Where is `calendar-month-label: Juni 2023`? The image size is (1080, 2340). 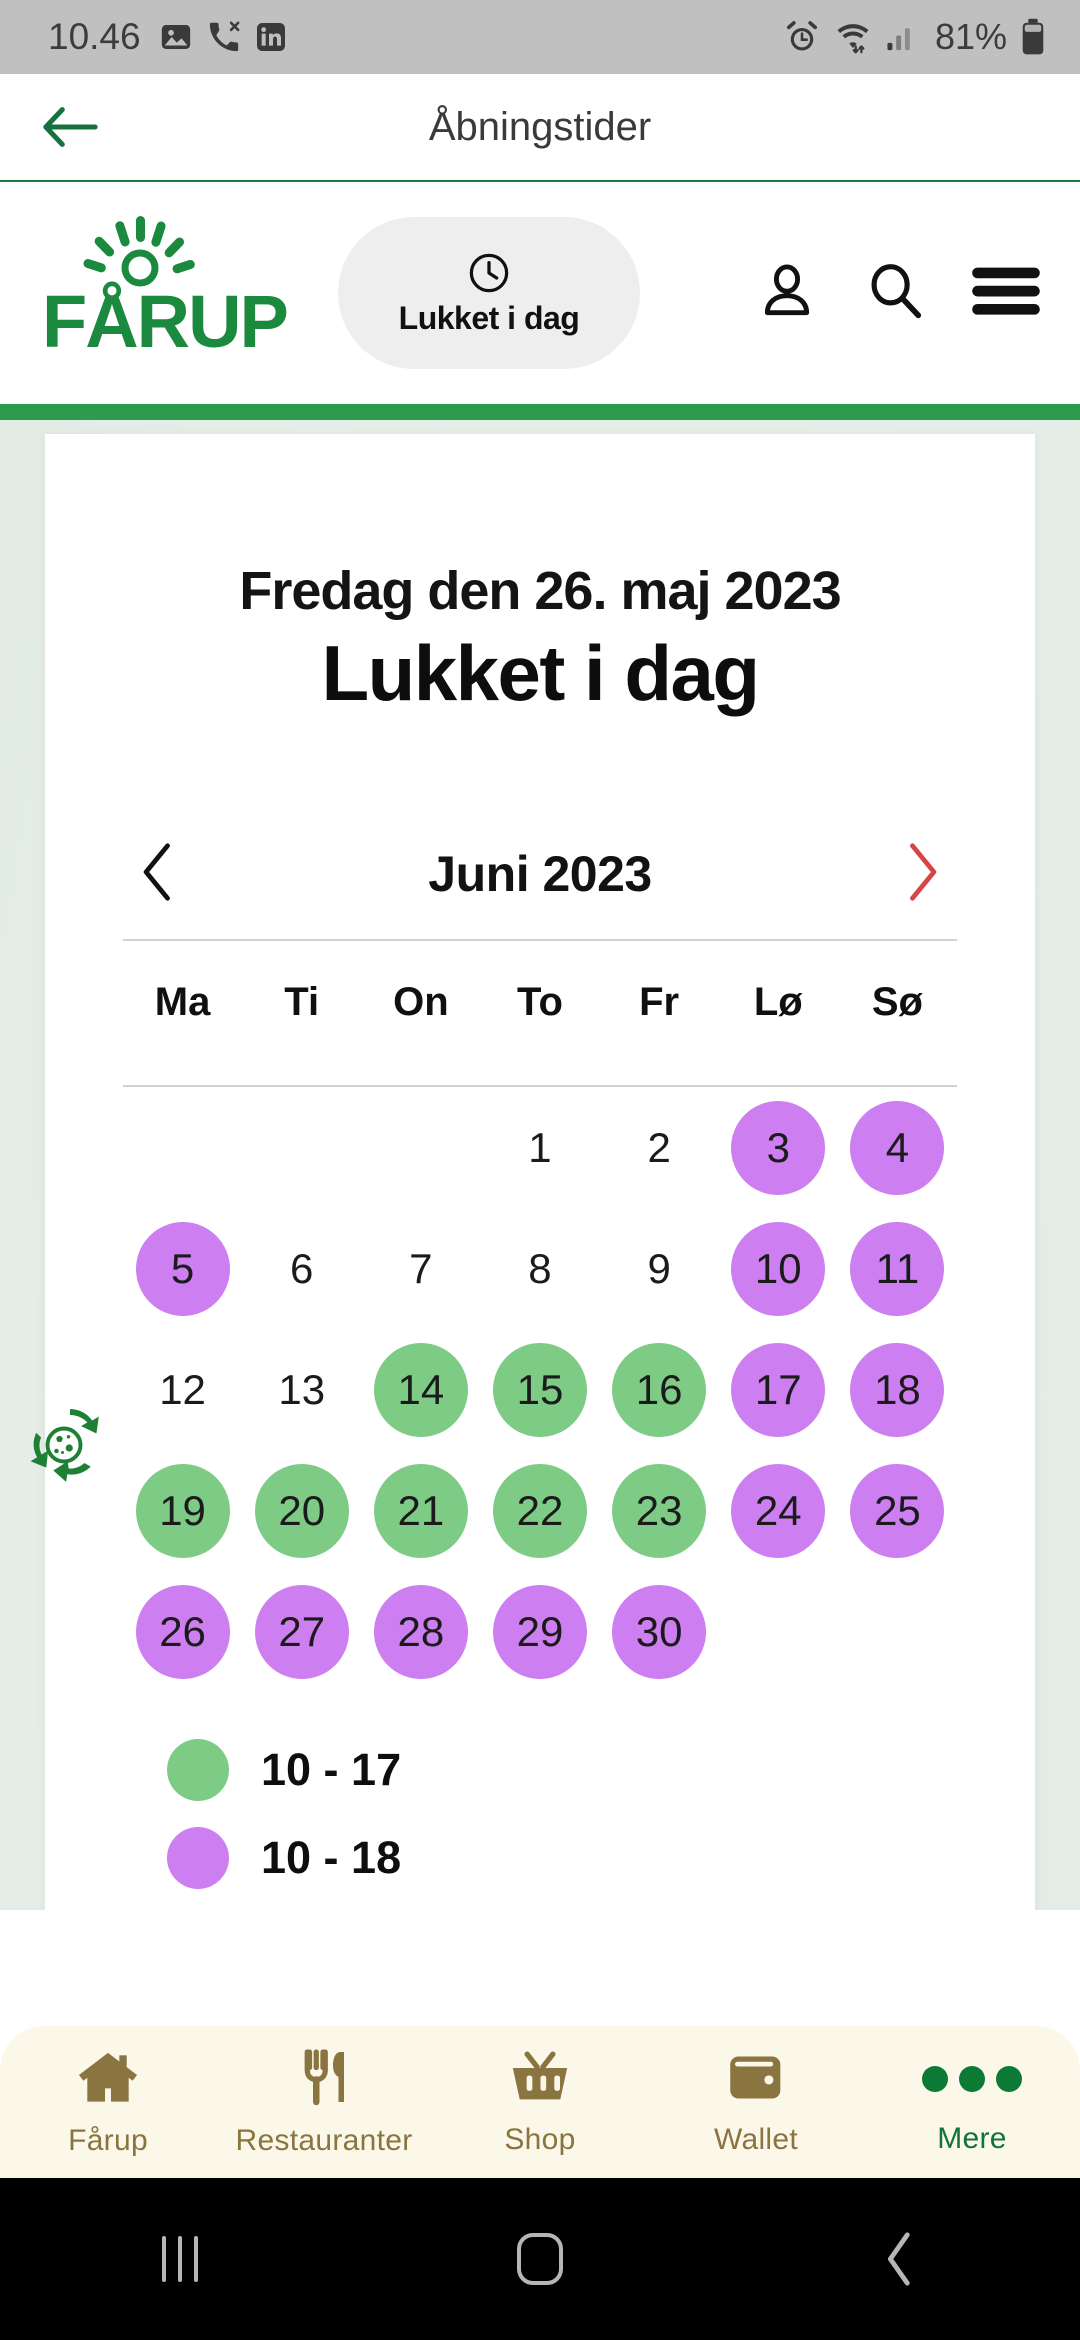
calendar-month-label: Juni 2023 is located at coordinates (540, 874).